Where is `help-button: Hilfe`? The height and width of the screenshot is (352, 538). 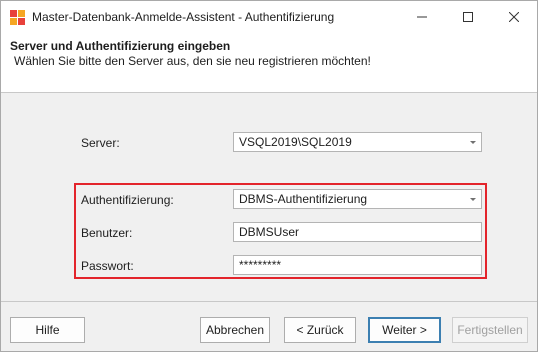
help-button: Hilfe is located at coordinates (47, 330).